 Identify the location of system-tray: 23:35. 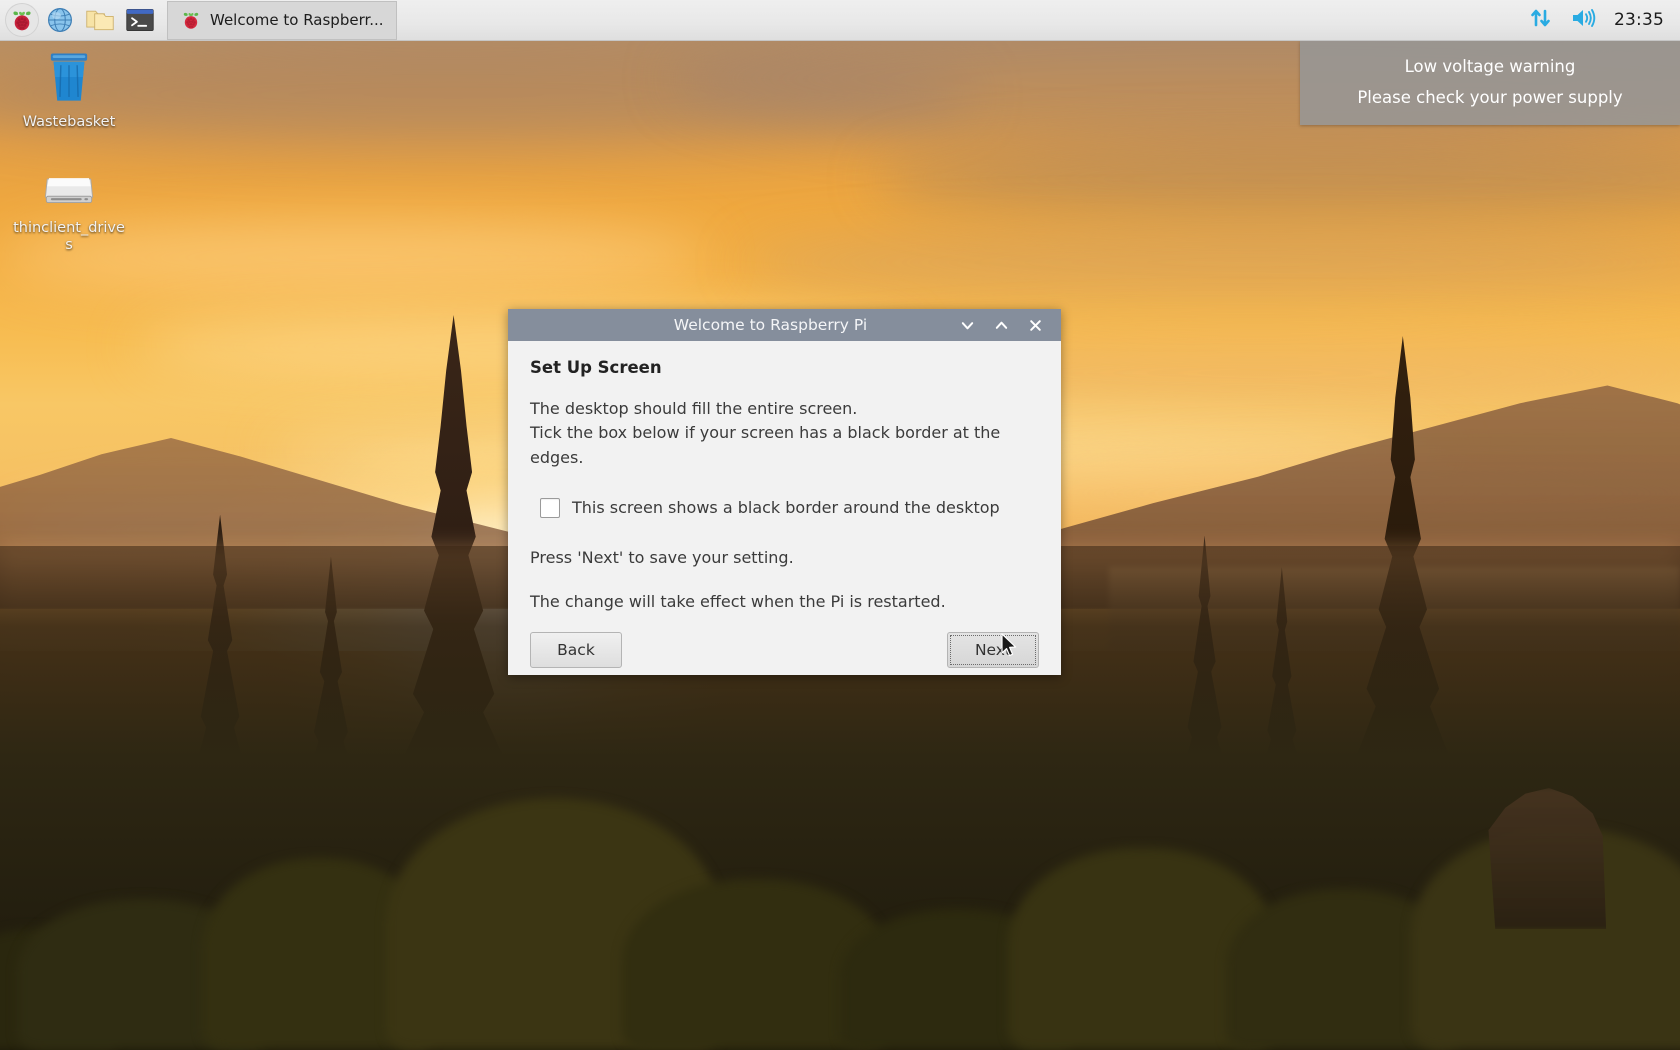
(1604, 20).